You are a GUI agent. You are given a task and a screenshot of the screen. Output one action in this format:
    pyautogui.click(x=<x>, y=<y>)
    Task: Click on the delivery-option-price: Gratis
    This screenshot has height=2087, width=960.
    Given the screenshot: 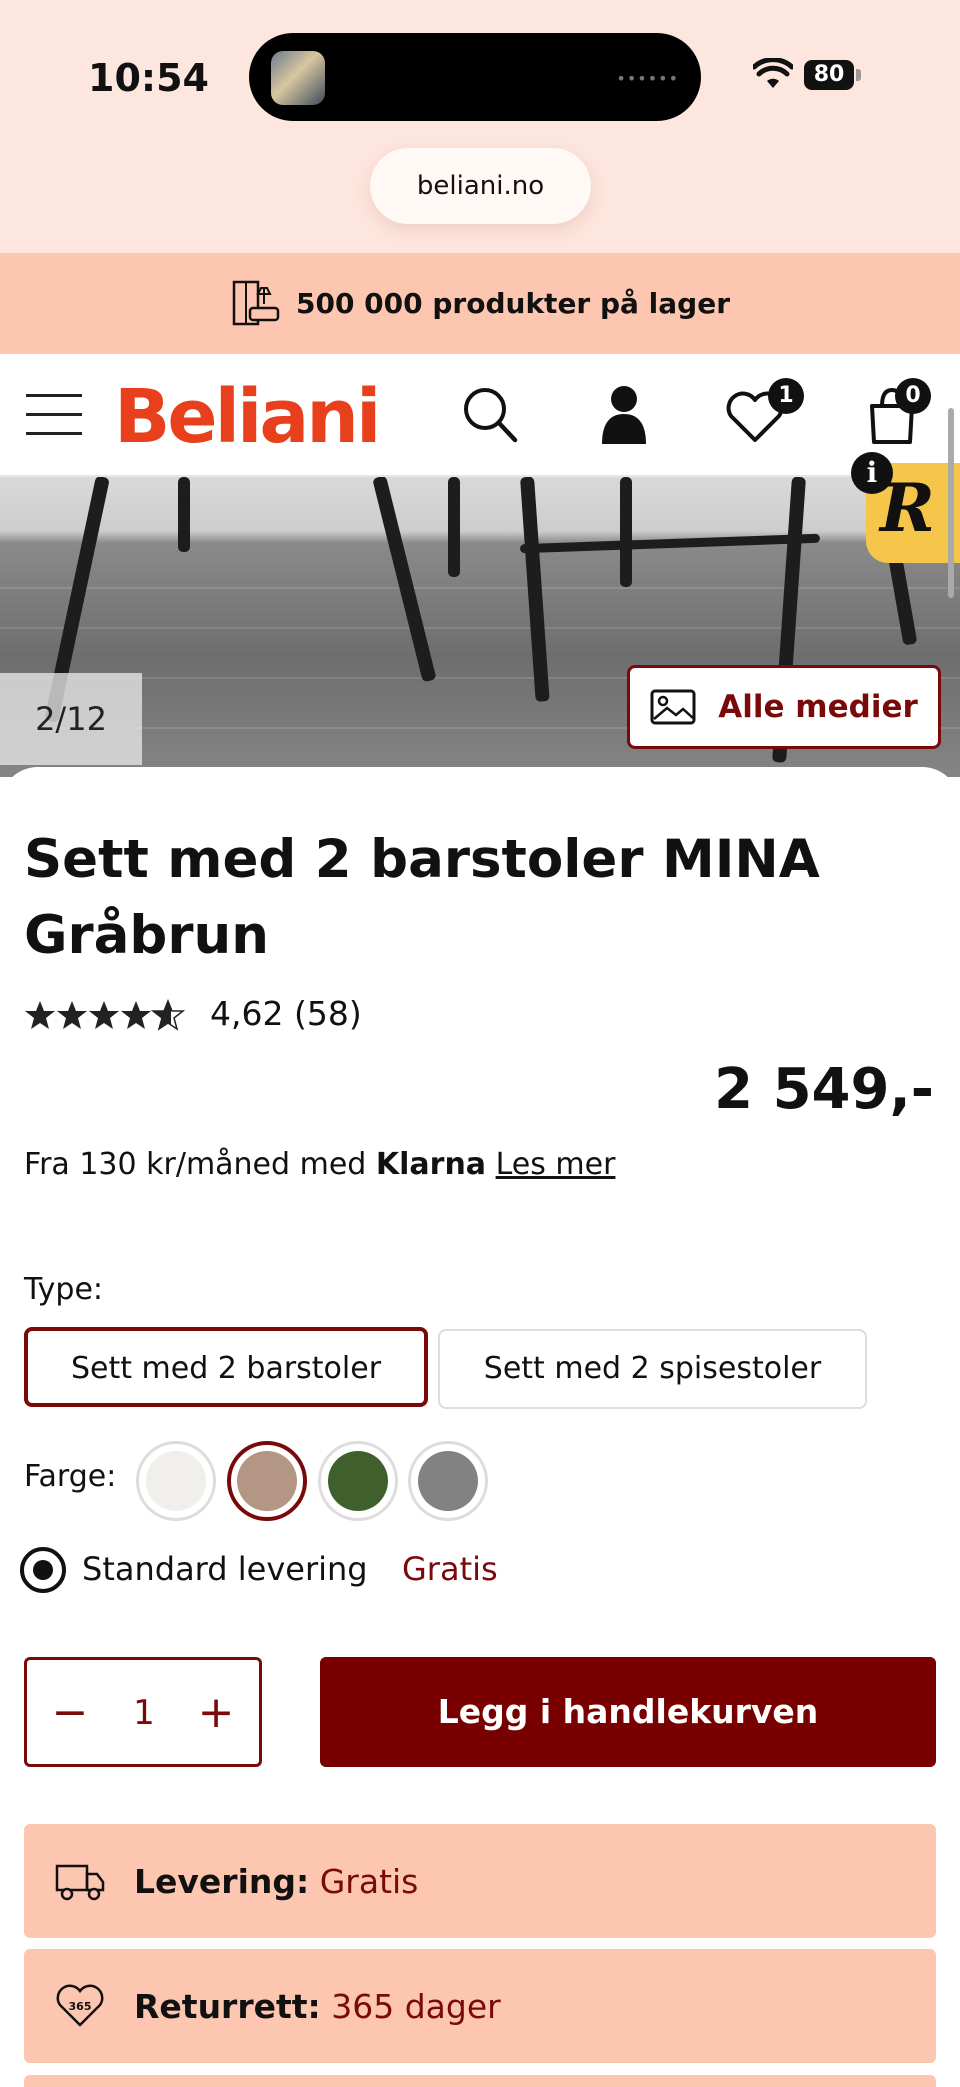 What is the action you would take?
    pyautogui.click(x=450, y=1569)
    